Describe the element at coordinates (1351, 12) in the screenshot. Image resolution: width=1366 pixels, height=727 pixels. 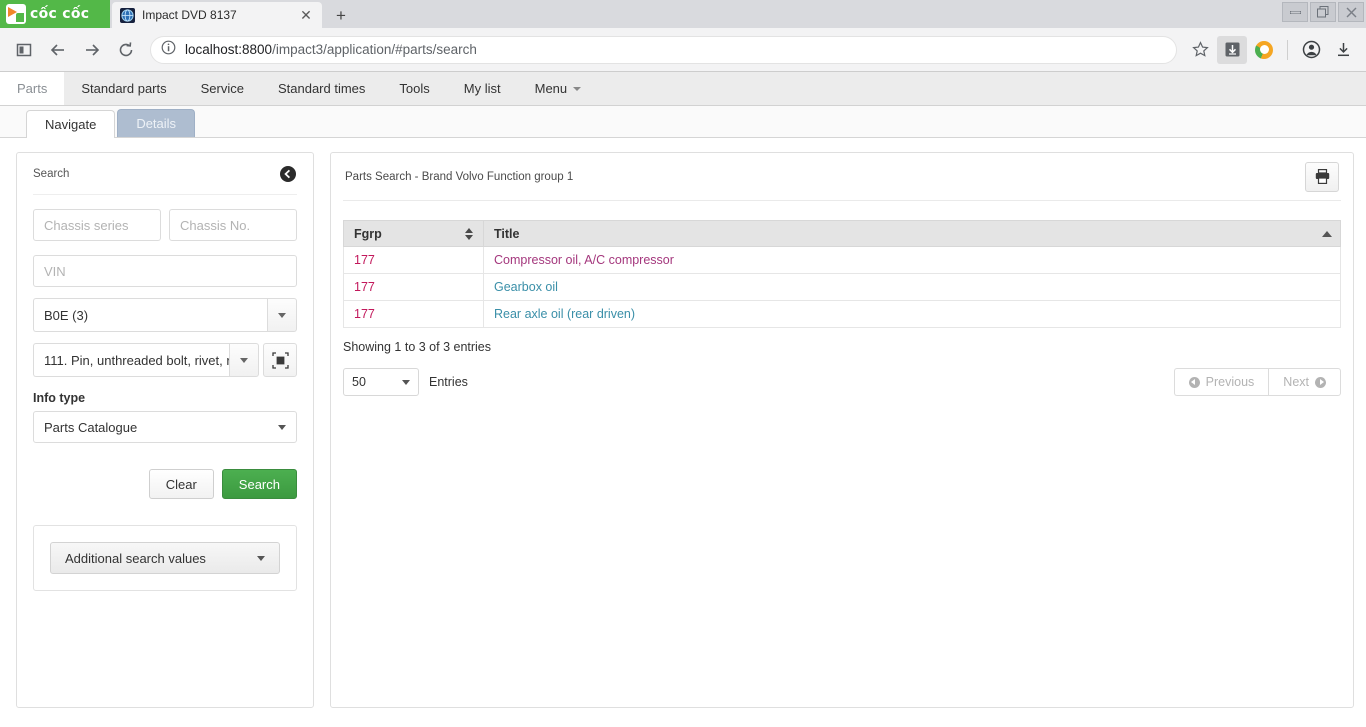
I see `close-window-icon` at that location.